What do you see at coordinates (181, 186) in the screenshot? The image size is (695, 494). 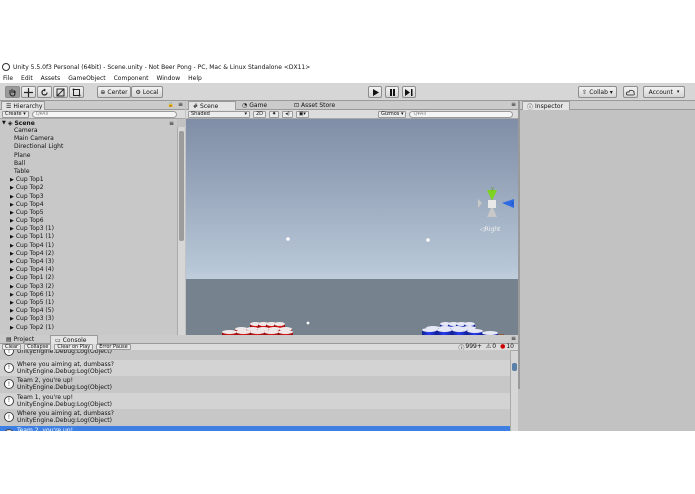 I see `hierarchy-scroll-thumb` at bounding box center [181, 186].